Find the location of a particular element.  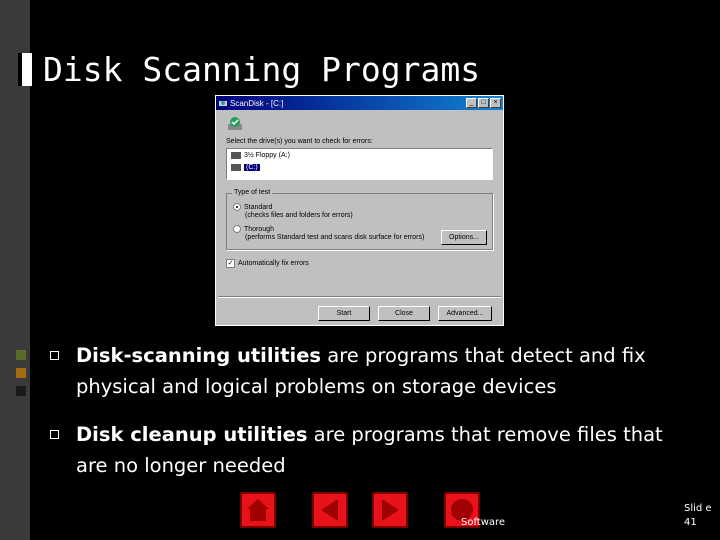

standard-label: Standard is located at coordinates (258, 207).